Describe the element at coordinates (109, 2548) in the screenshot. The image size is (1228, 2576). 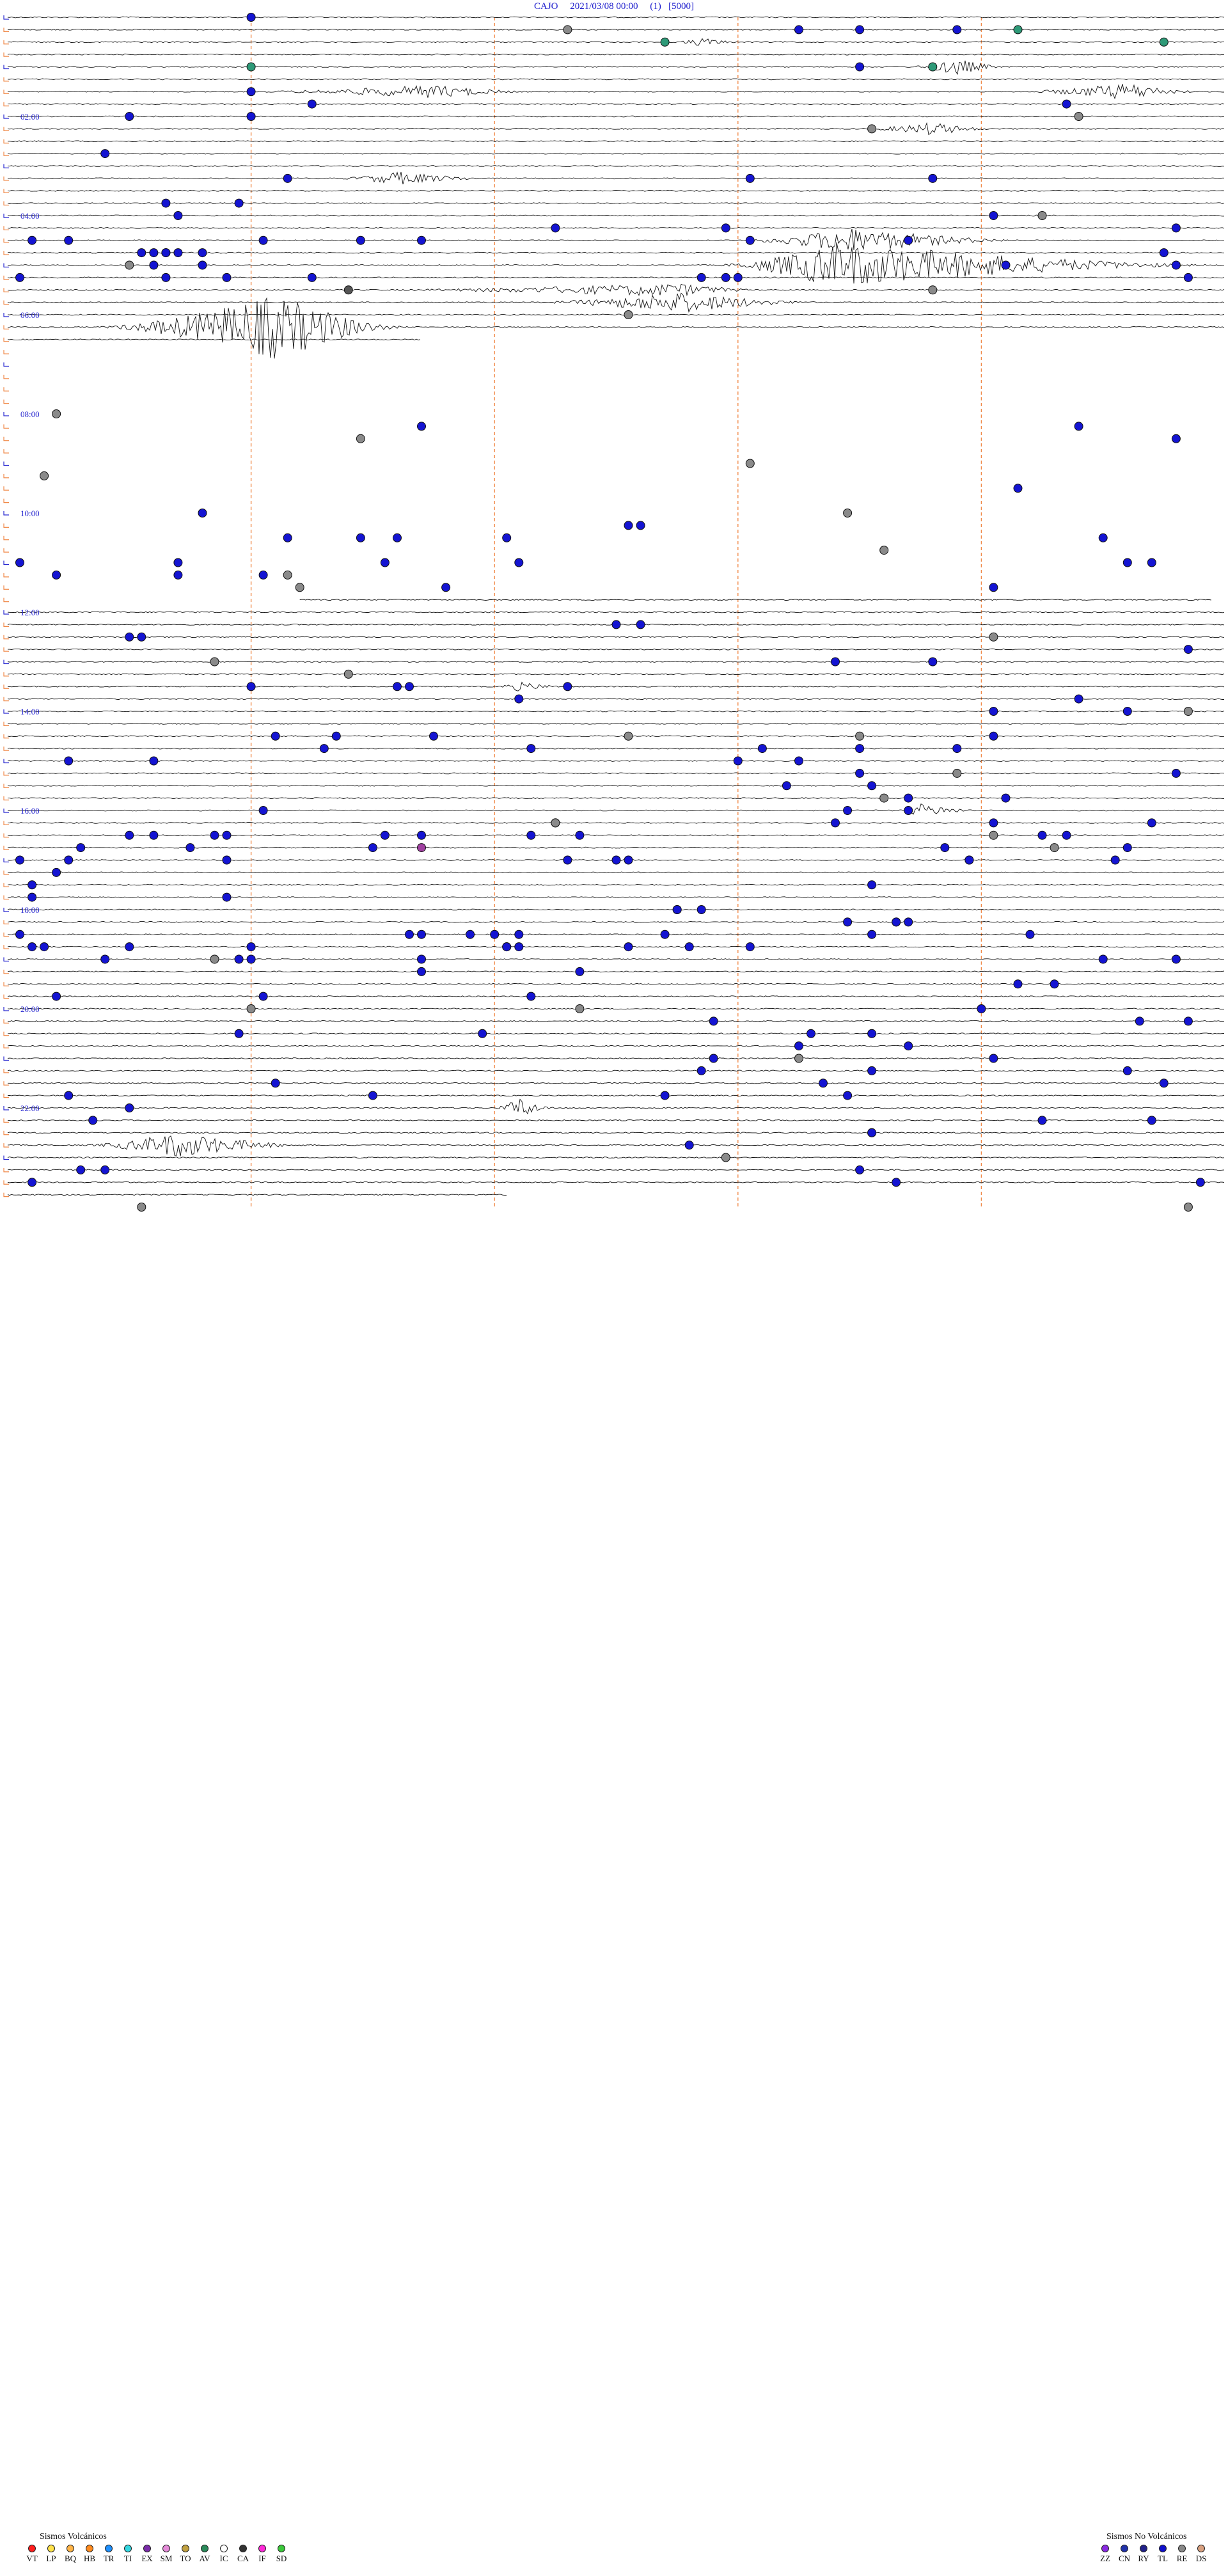
I see `legend-volcanic-tr-swatch` at that location.